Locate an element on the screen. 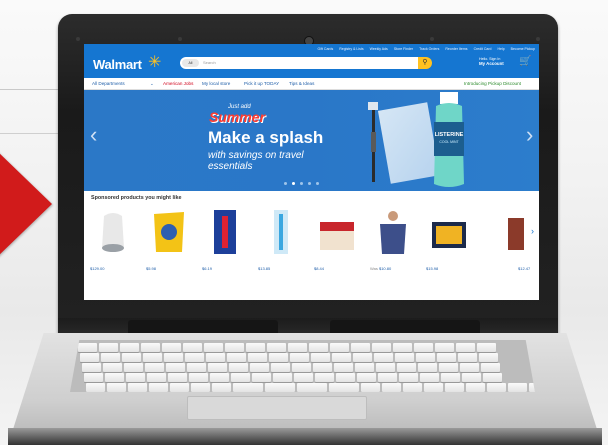 The height and width of the screenshot is (445, 608). product-card: $129.00 is located at coordinates (113, 244).